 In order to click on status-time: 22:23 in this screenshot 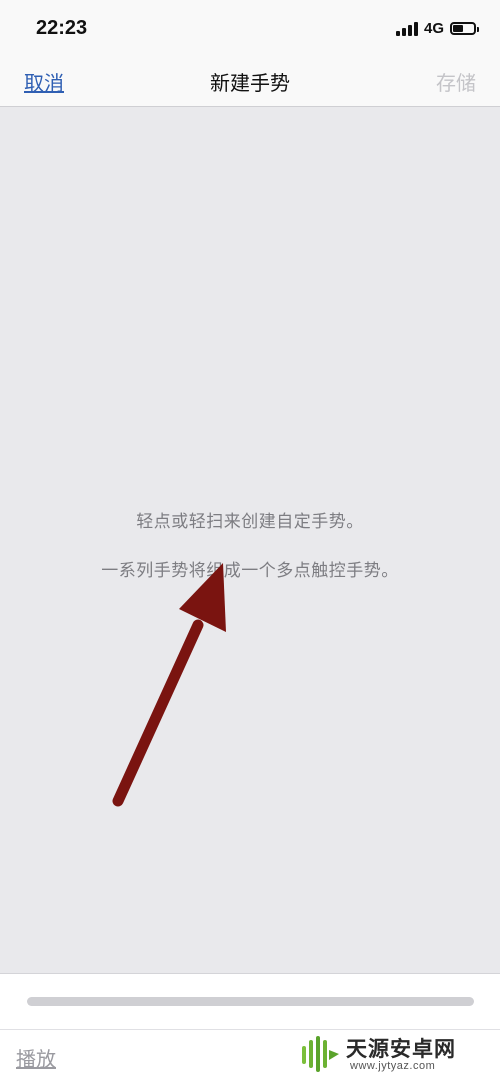, I will do `click(62, 28)`.